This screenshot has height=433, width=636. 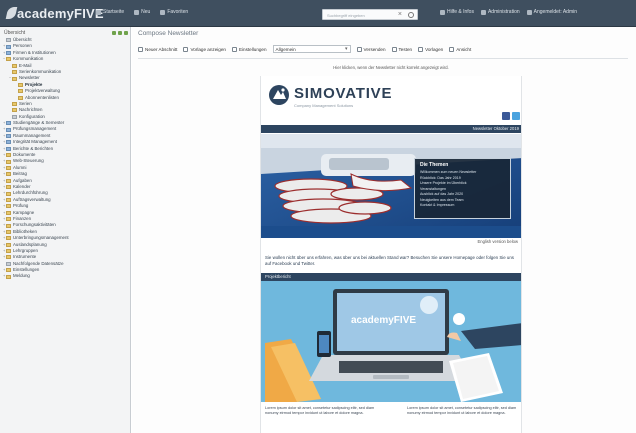 What do you see at coordinates (120, 32) in the screenshot?
I see `collapse-all-icon` at bounding box center [120, 32].